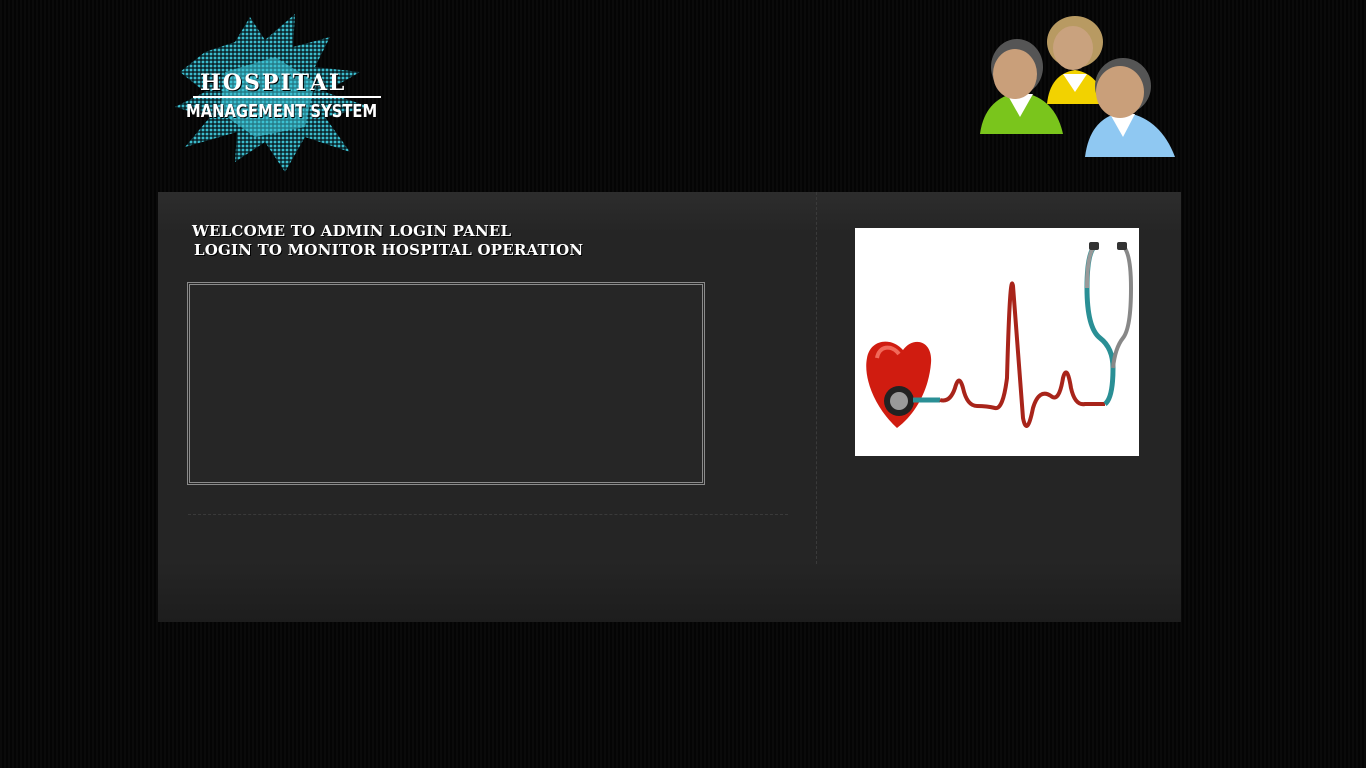 Image resolution: width=1366 pixels, height=768 pixels. Describe the element at coordinates (816, 378) in the screenshot. I see `vertical-divider` at that location.